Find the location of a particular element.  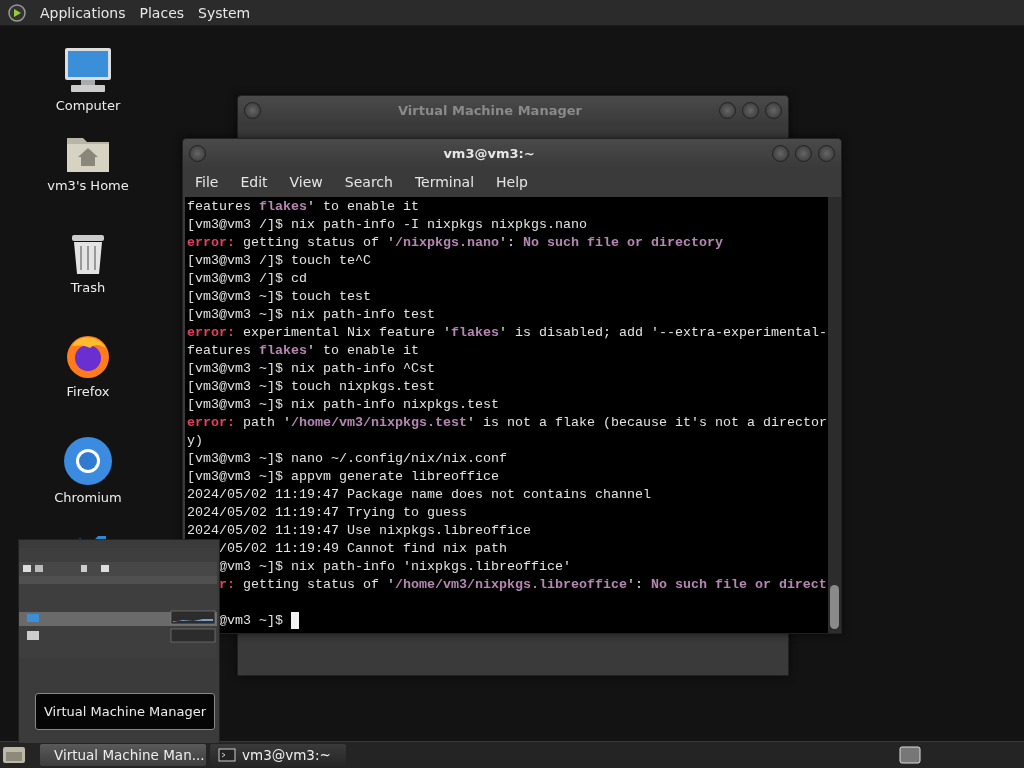

desktop-icon-label: Chromium is located at coordinates (88, 497).